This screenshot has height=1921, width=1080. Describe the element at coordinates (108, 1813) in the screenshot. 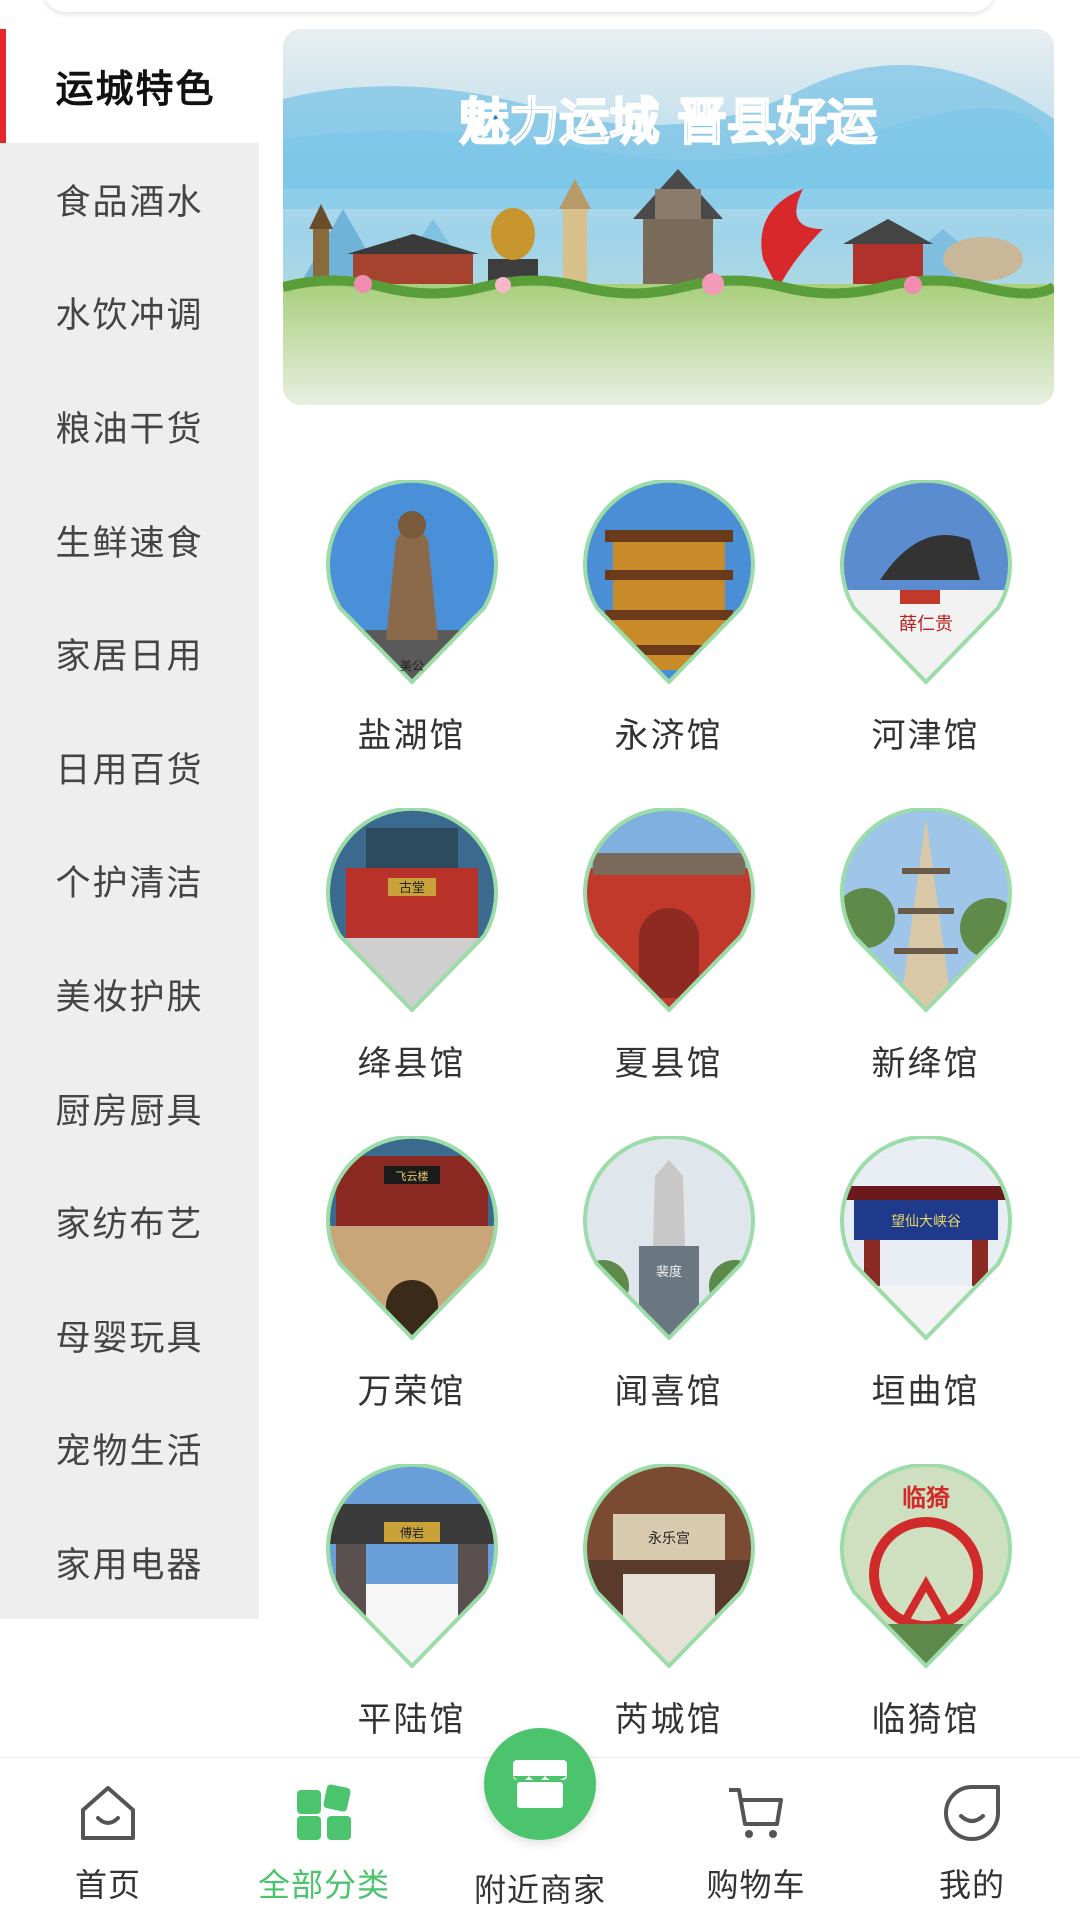

I see `home-icon` at that location.